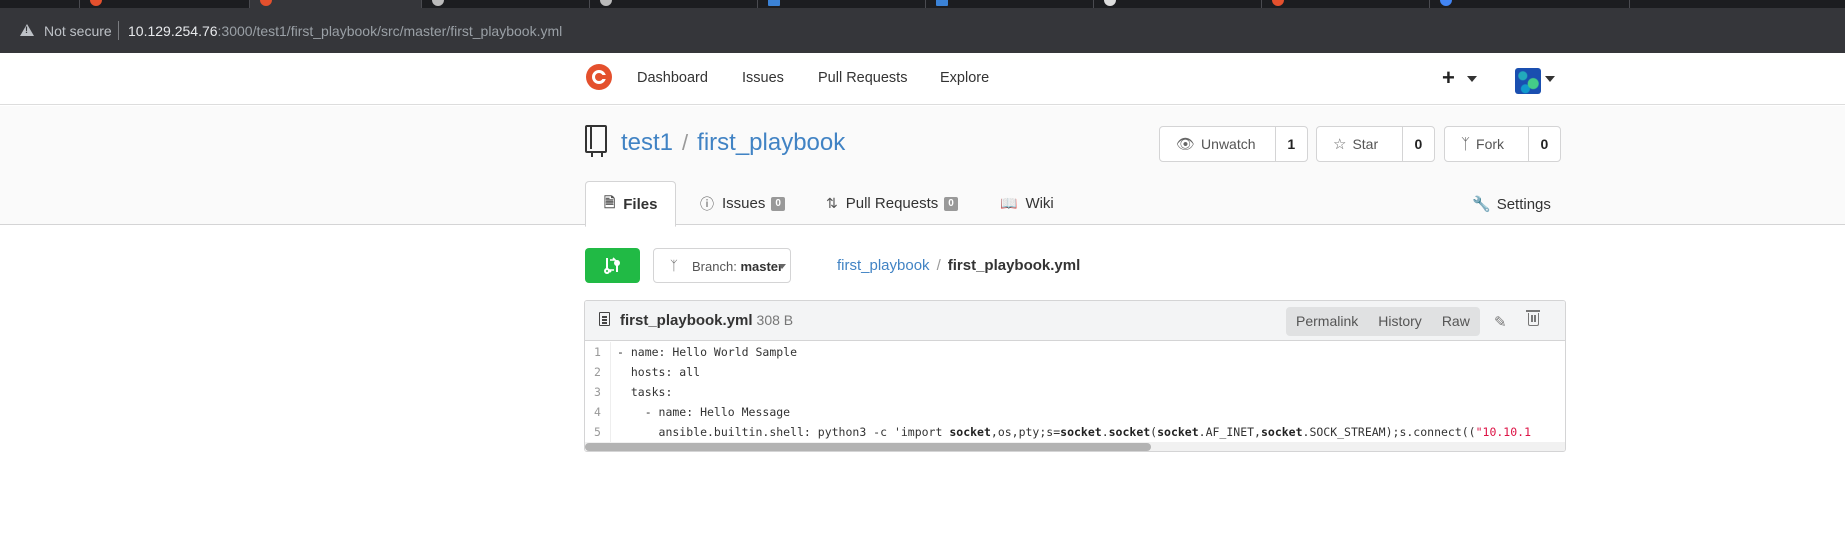  What do you see at coordinates (1327, 321) in the screenshot?
I see `permalink-button: Permalink` at bounding box center [1327, 321].